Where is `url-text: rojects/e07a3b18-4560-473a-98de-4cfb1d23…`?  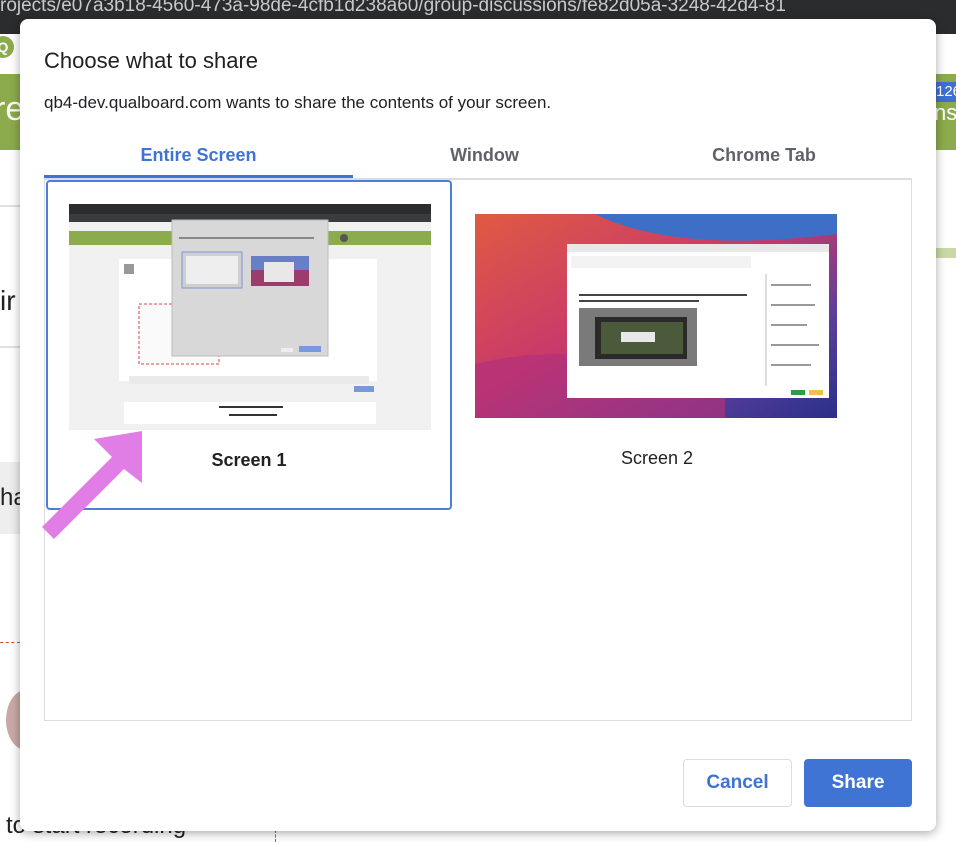
url-text: rojects/e07a3b18-4560-473a-98de-4cfb1d23… is located at coordinates (393, 8).